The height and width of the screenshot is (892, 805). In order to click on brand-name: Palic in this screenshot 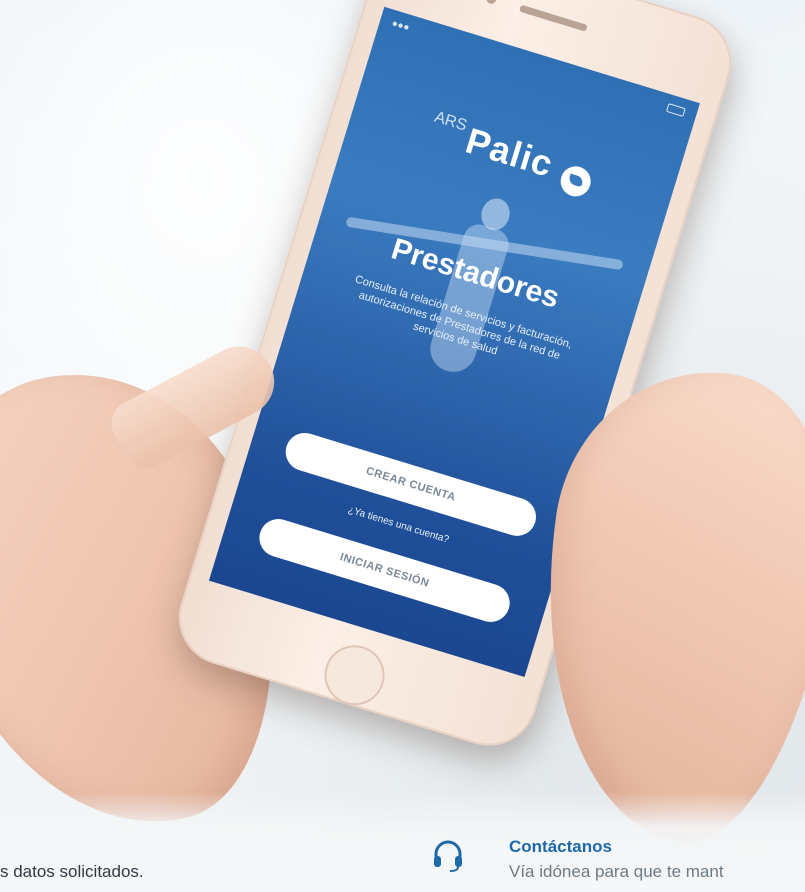, I will do `click(510, 152)`.